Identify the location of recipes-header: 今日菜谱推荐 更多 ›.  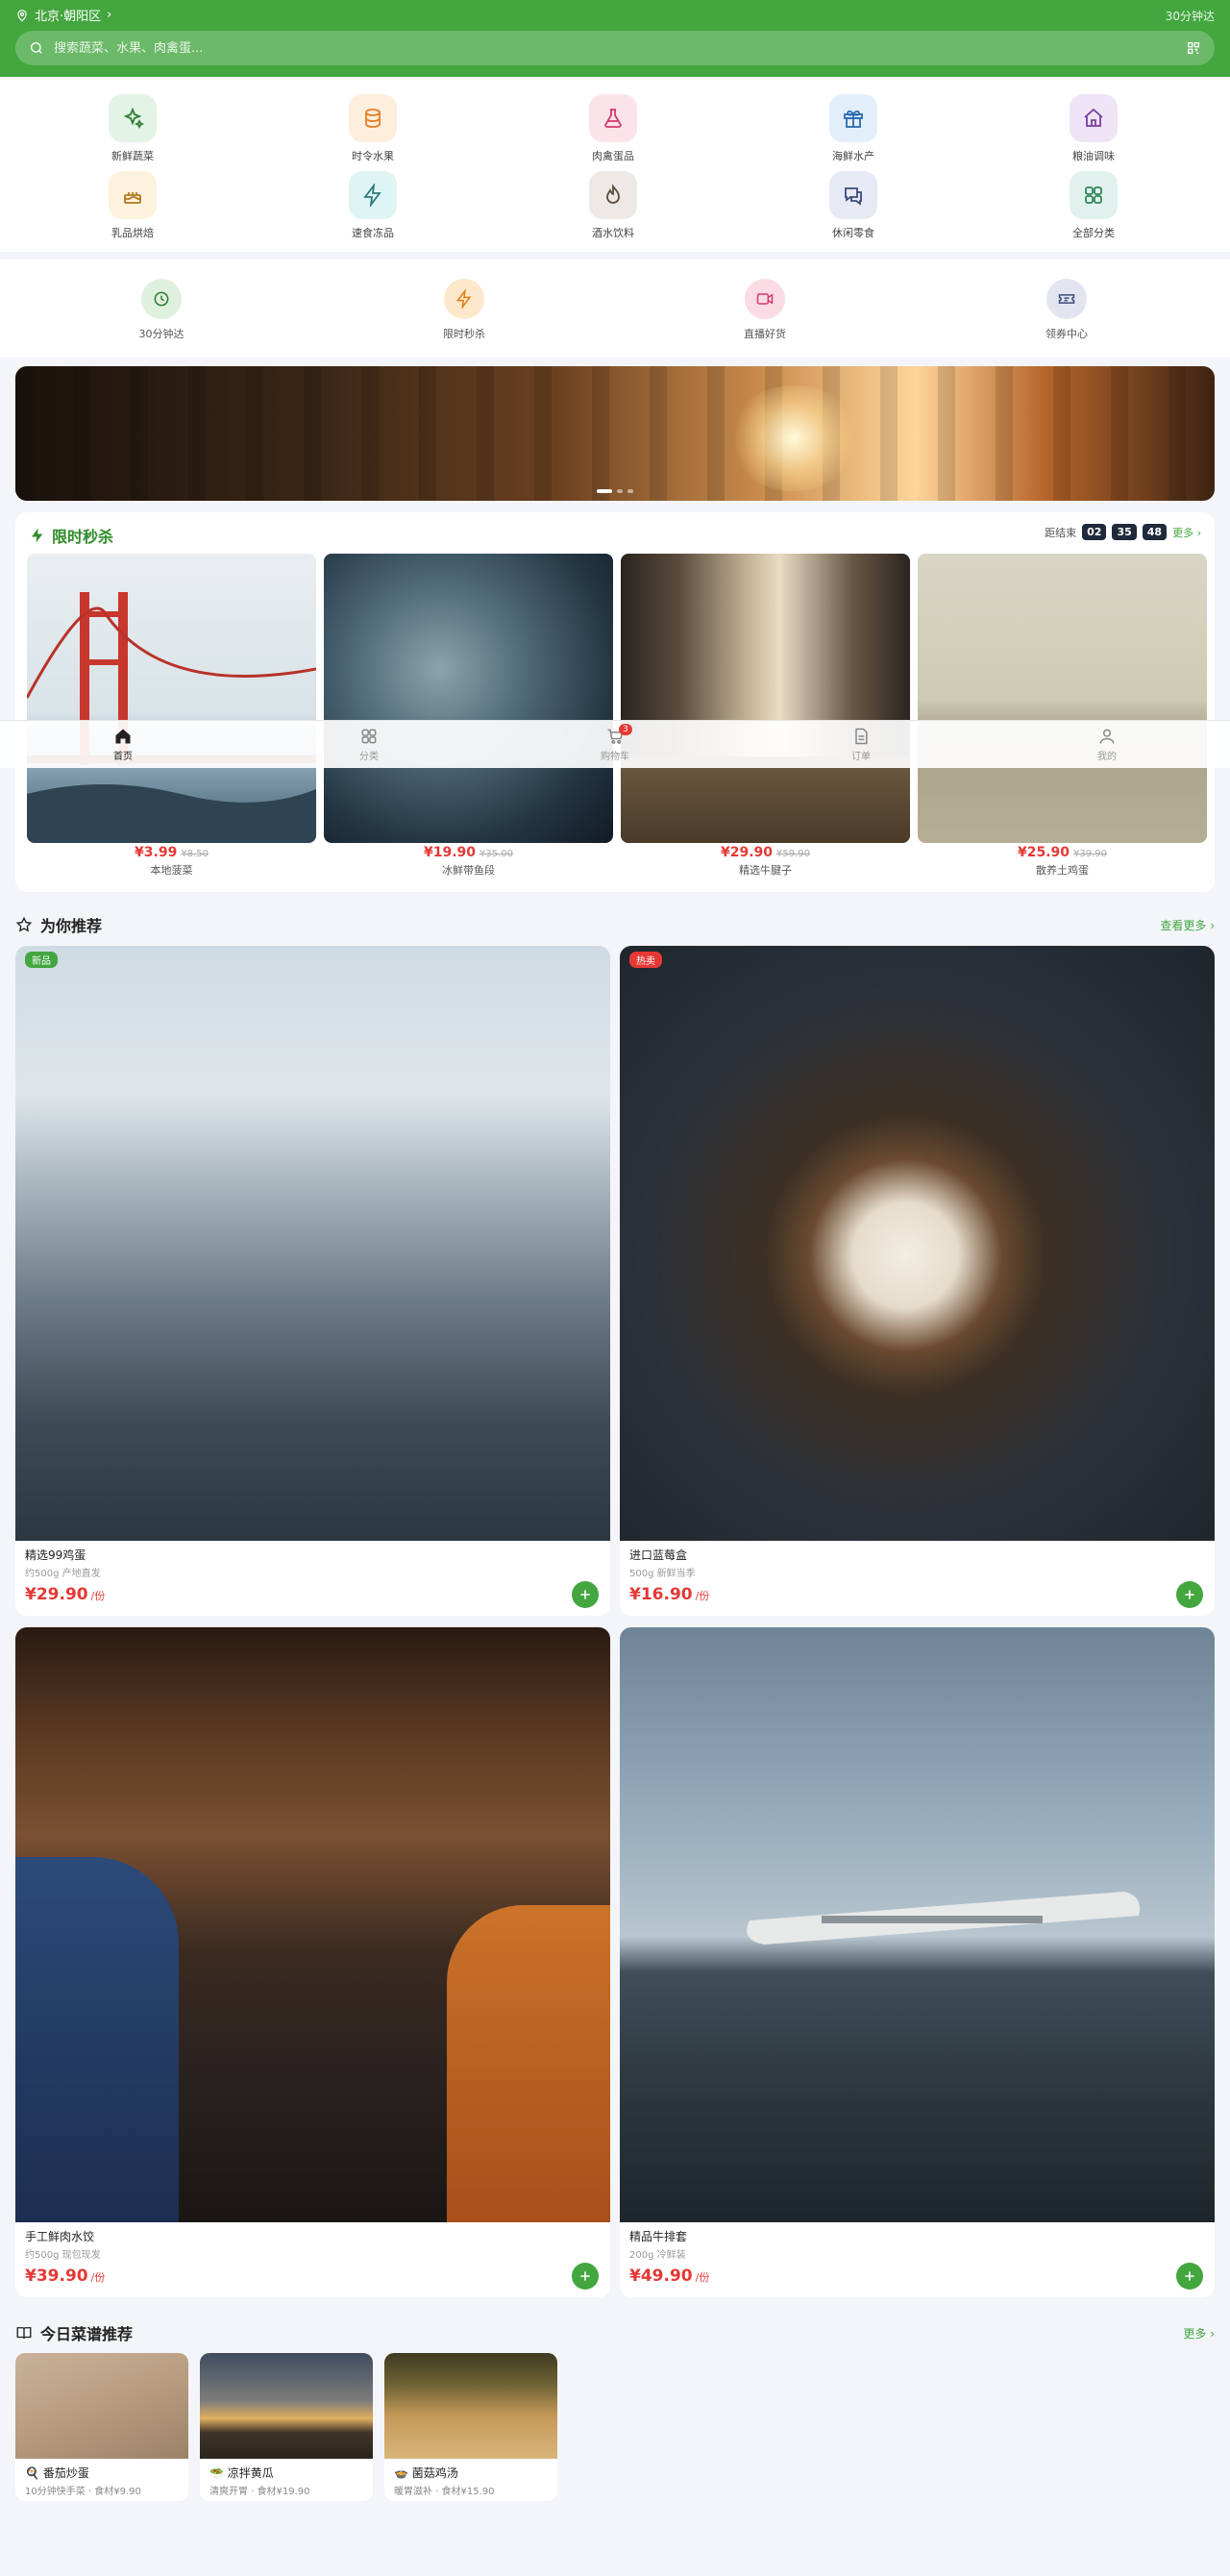
(615, 2332).